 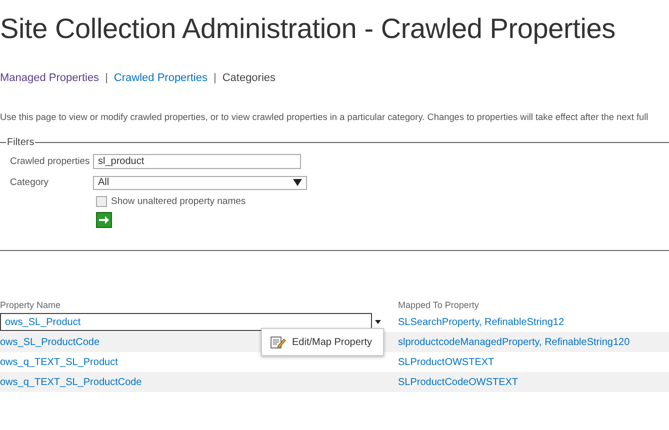 I want to click on menu-item: Edit/Map Property, so click(x=317, y=342).